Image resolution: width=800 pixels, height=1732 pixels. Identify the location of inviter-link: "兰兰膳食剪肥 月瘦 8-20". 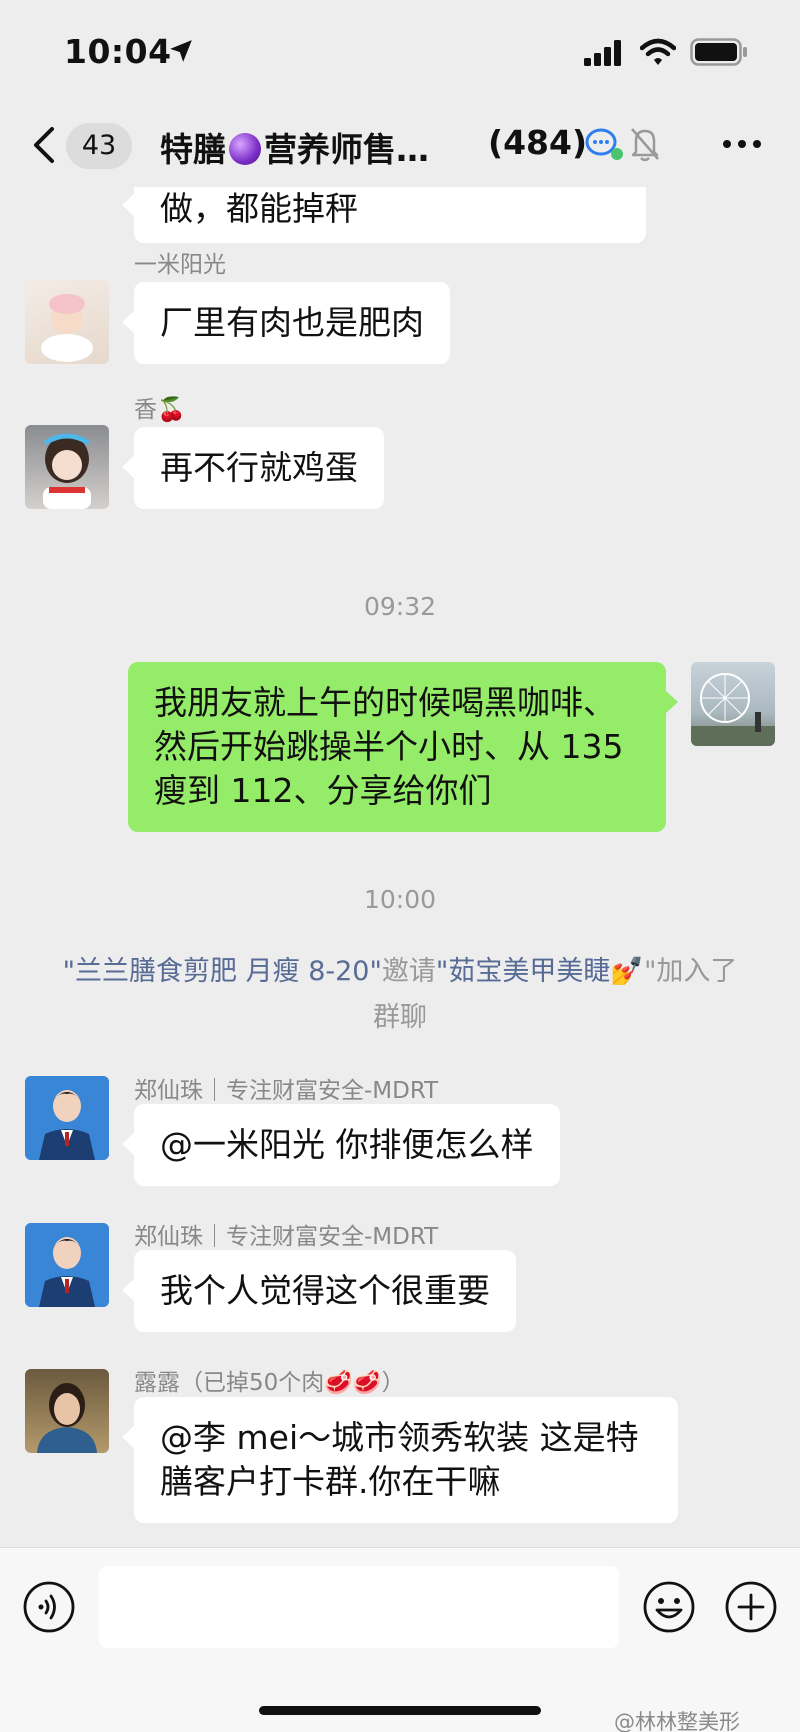
(222, 971).